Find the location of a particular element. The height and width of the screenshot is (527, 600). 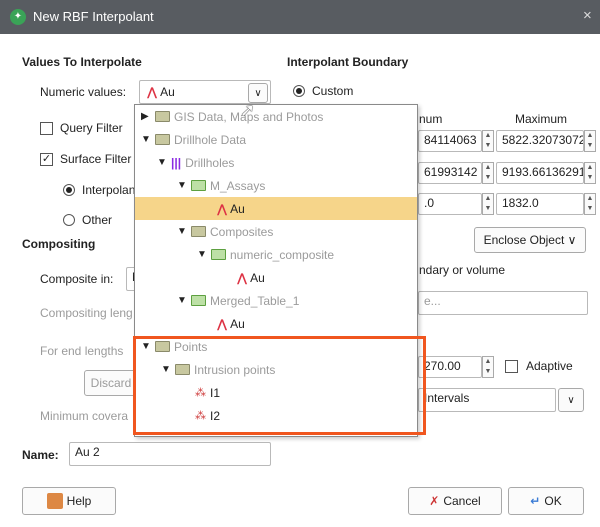

maximum-header: Maximum is located at coordinates (541, 119).